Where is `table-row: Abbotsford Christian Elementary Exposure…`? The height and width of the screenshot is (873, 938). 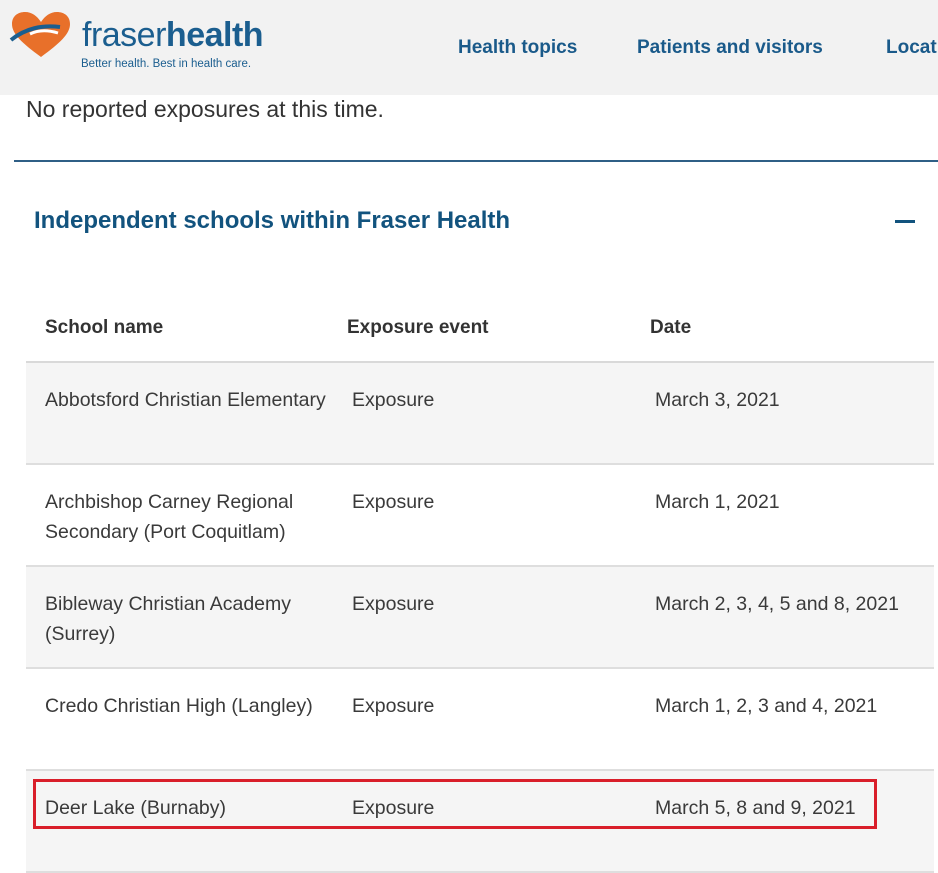
table-row: Abbotsford Christian Elementary Exposure… is located at coordinates (480, 414).